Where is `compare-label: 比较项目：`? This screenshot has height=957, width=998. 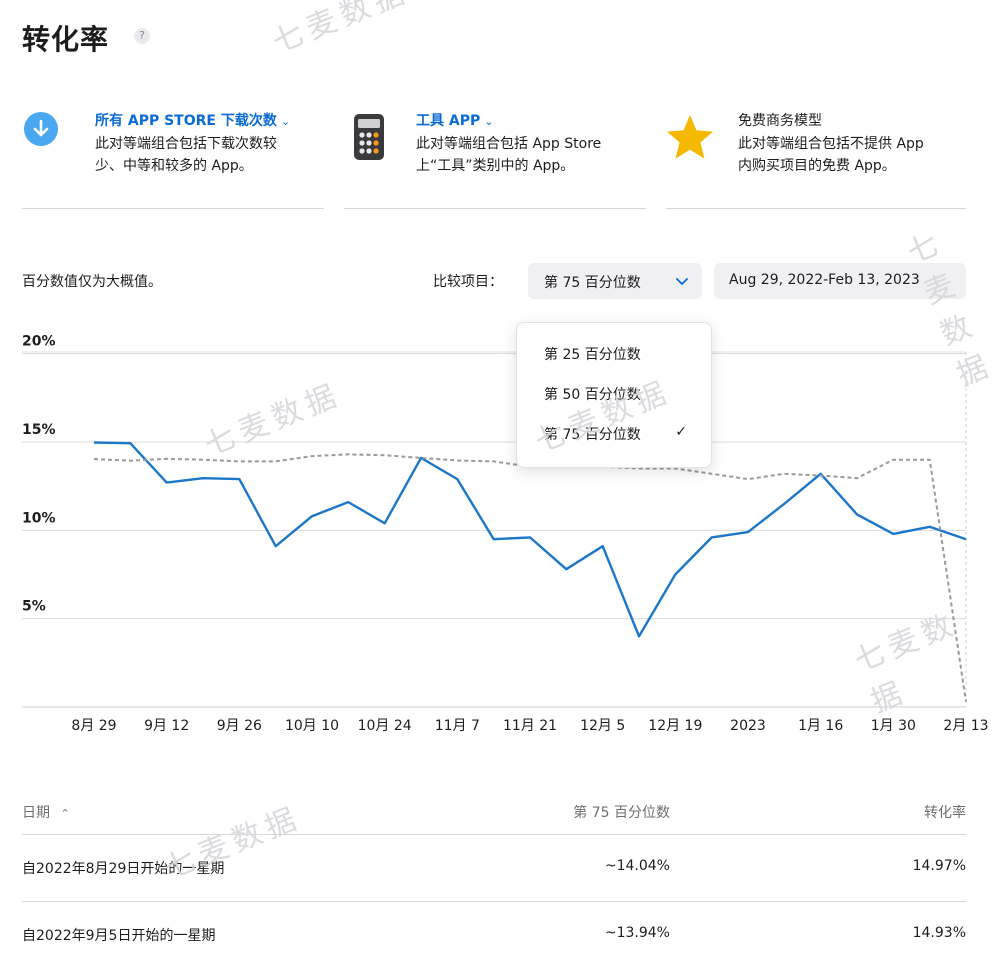
compare-label: 比较项目： is located at coordinates (468, 282).